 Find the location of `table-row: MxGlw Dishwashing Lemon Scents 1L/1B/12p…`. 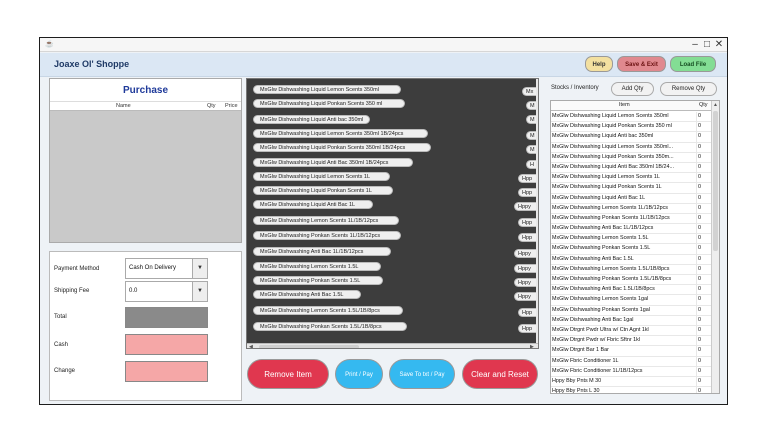

table-row: MxGlw Dishwashing Lemon Scents 1L/1B/12p… is located at coordinates (631, 208).